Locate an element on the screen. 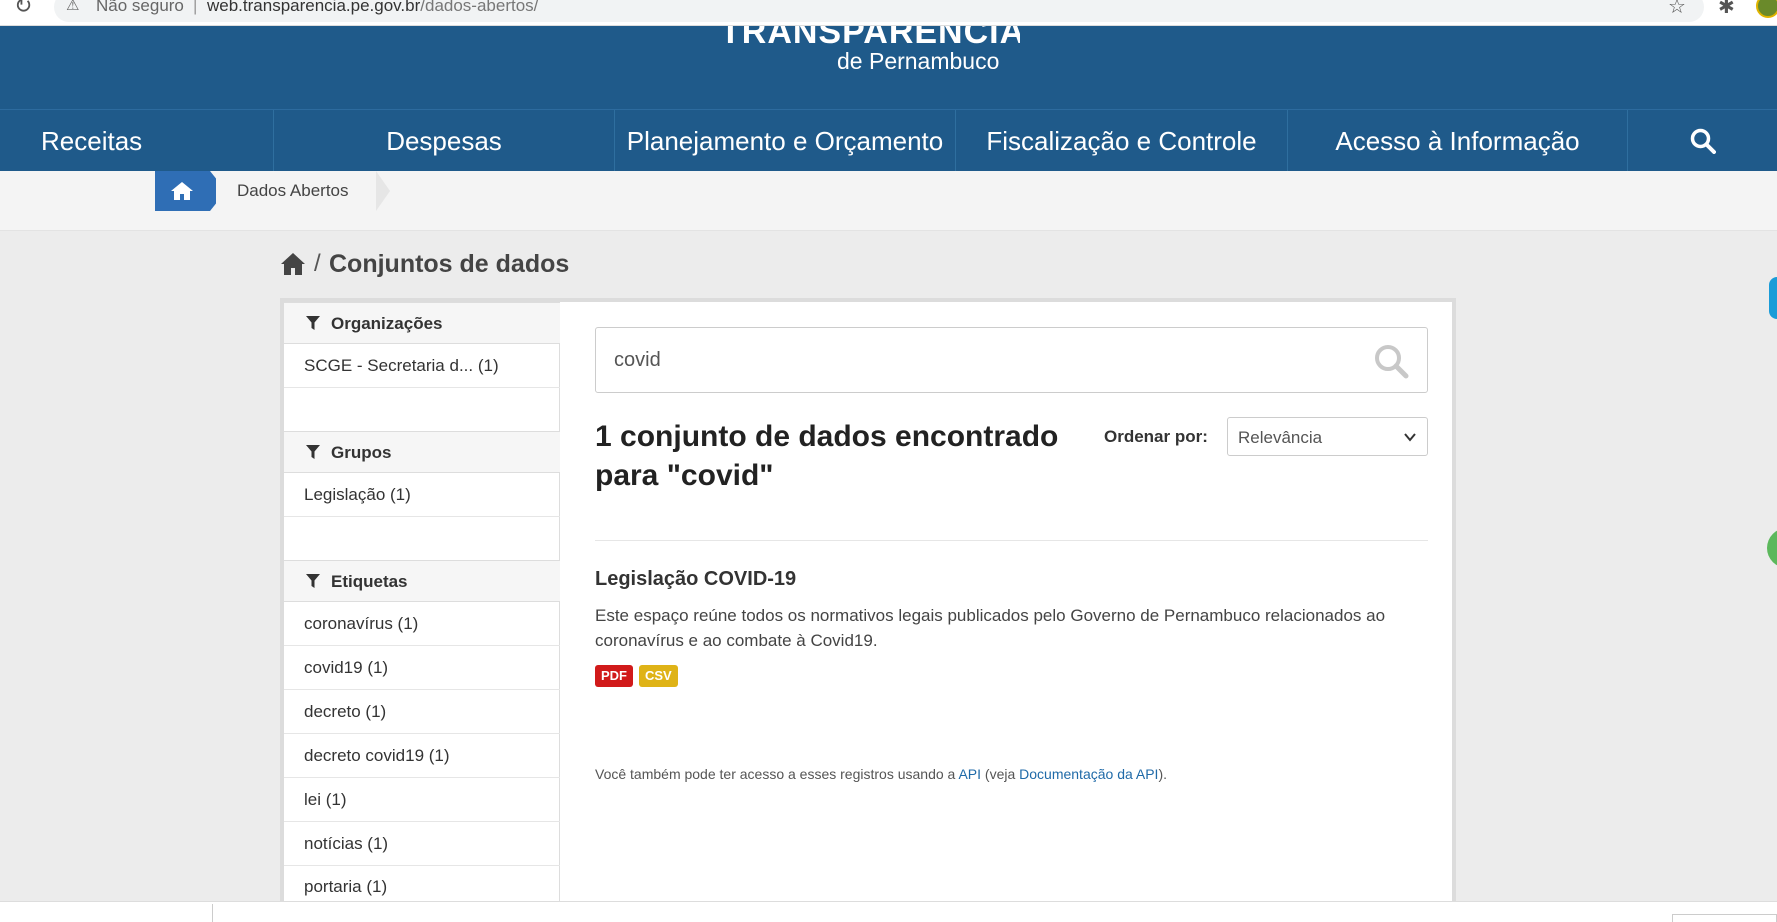  profile-avatar is located at coordinates (1766, 9).